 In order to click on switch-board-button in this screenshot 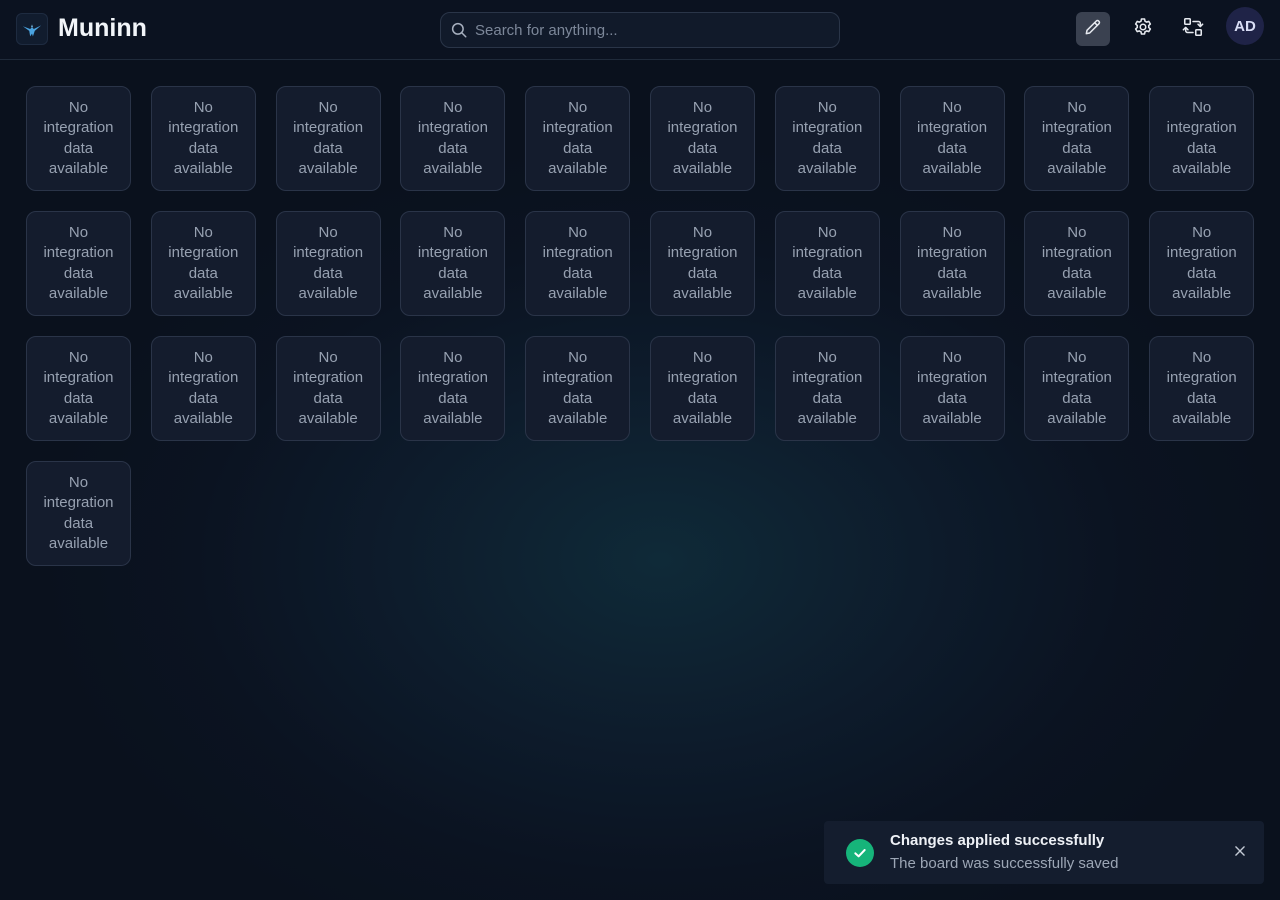, I will do `click(1193, 29)`.